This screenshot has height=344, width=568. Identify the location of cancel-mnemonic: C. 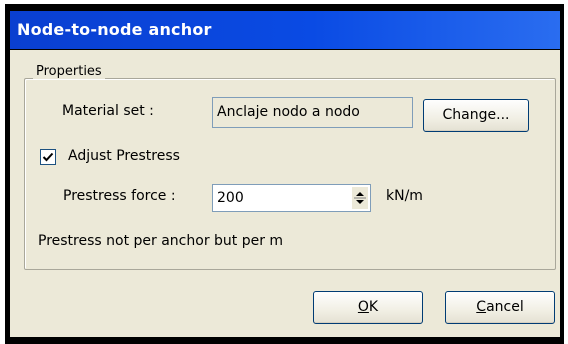
(481, 307).